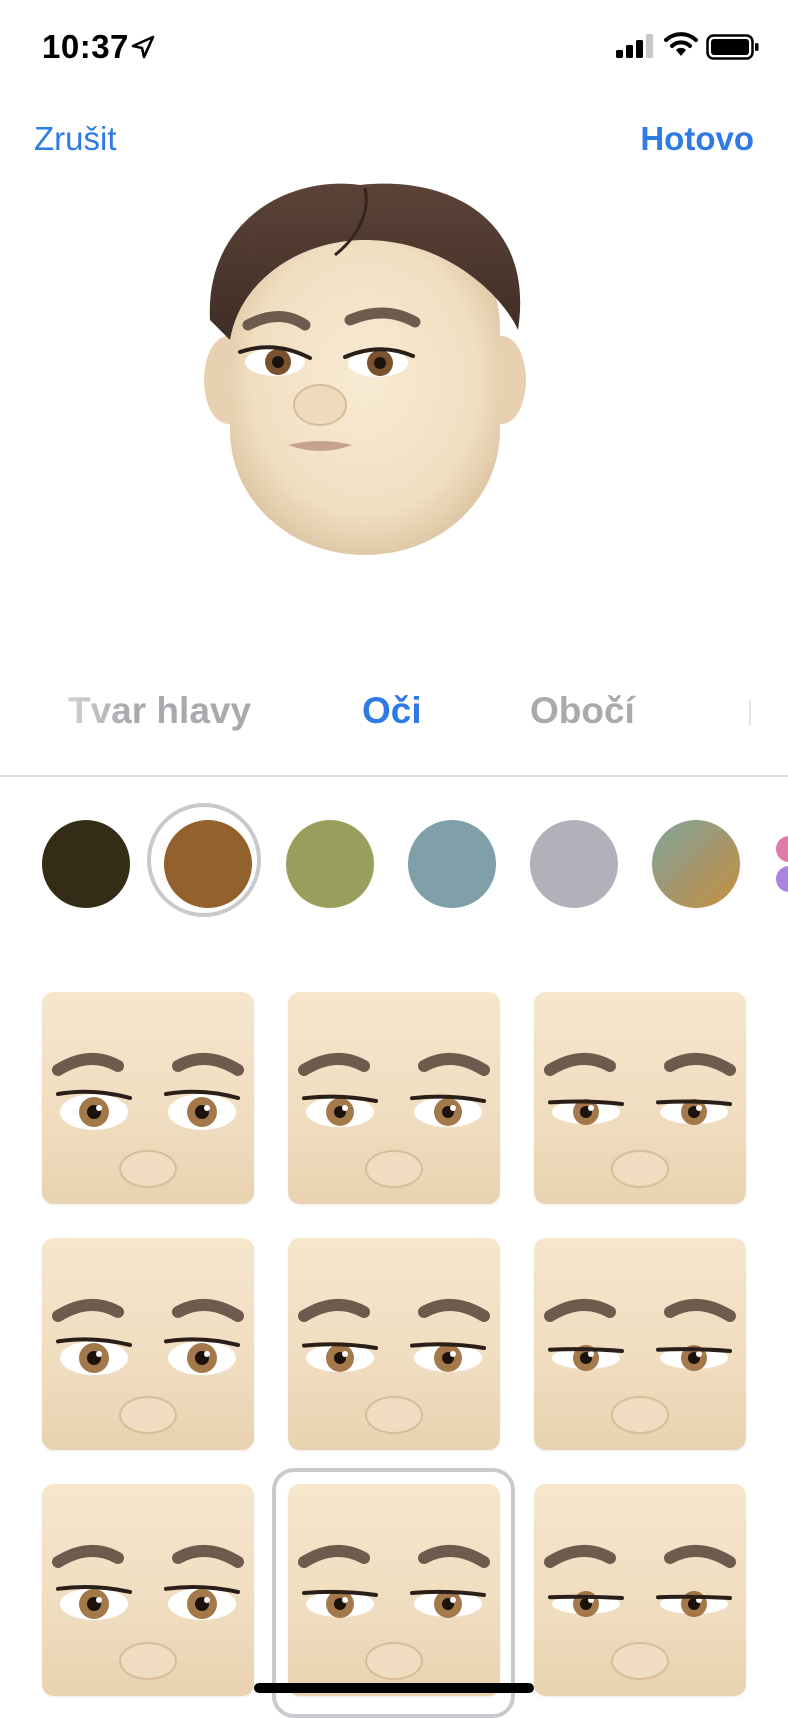  Describe the element at coordinates (143, 47) in the screenshot. I see `location-arrow-icon` at that location.